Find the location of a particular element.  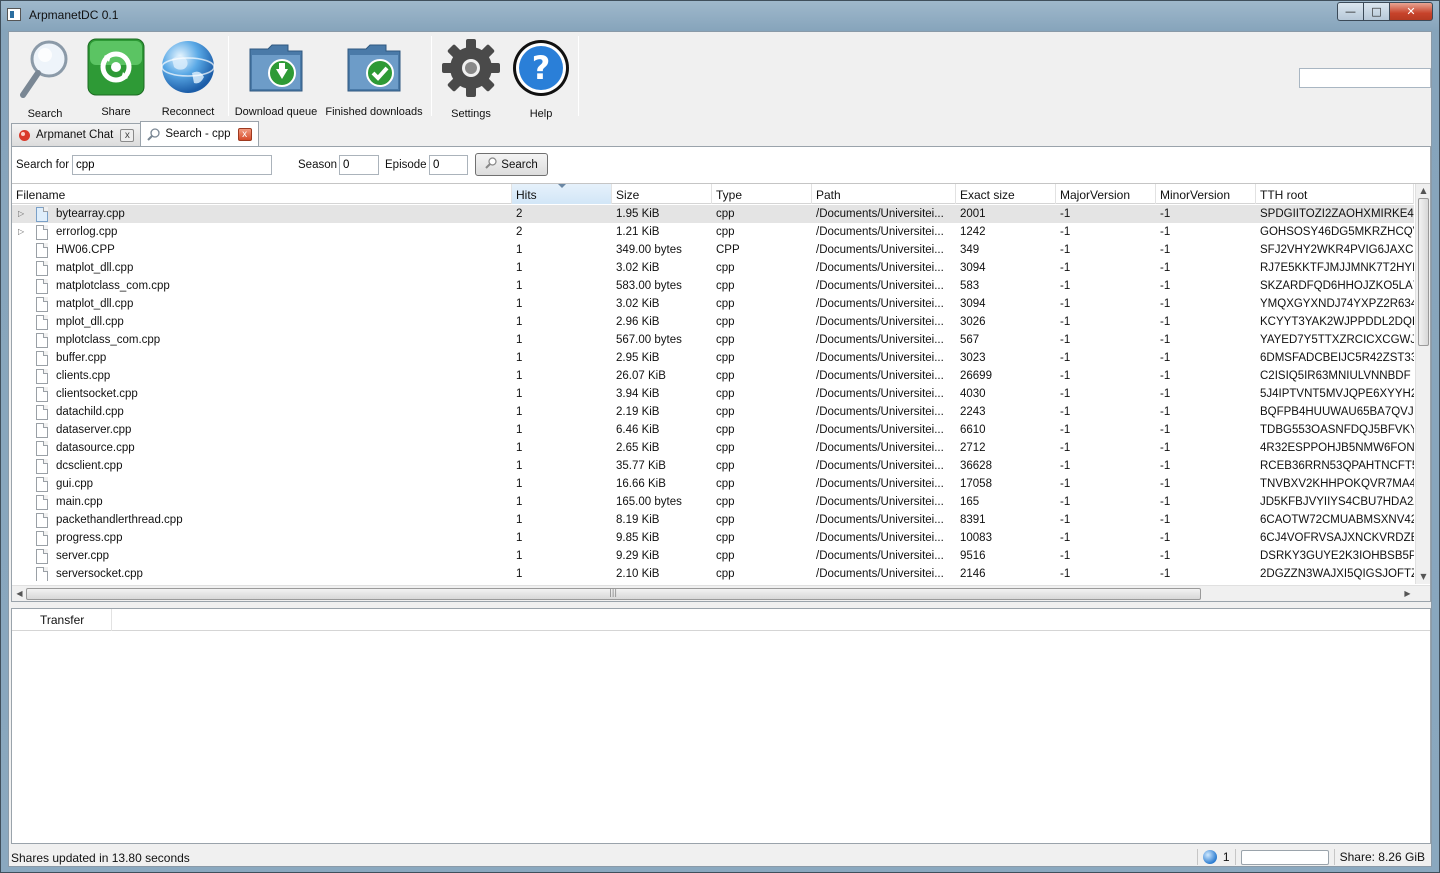

column-header-filename: Filename is located at coordinates (262, 194).